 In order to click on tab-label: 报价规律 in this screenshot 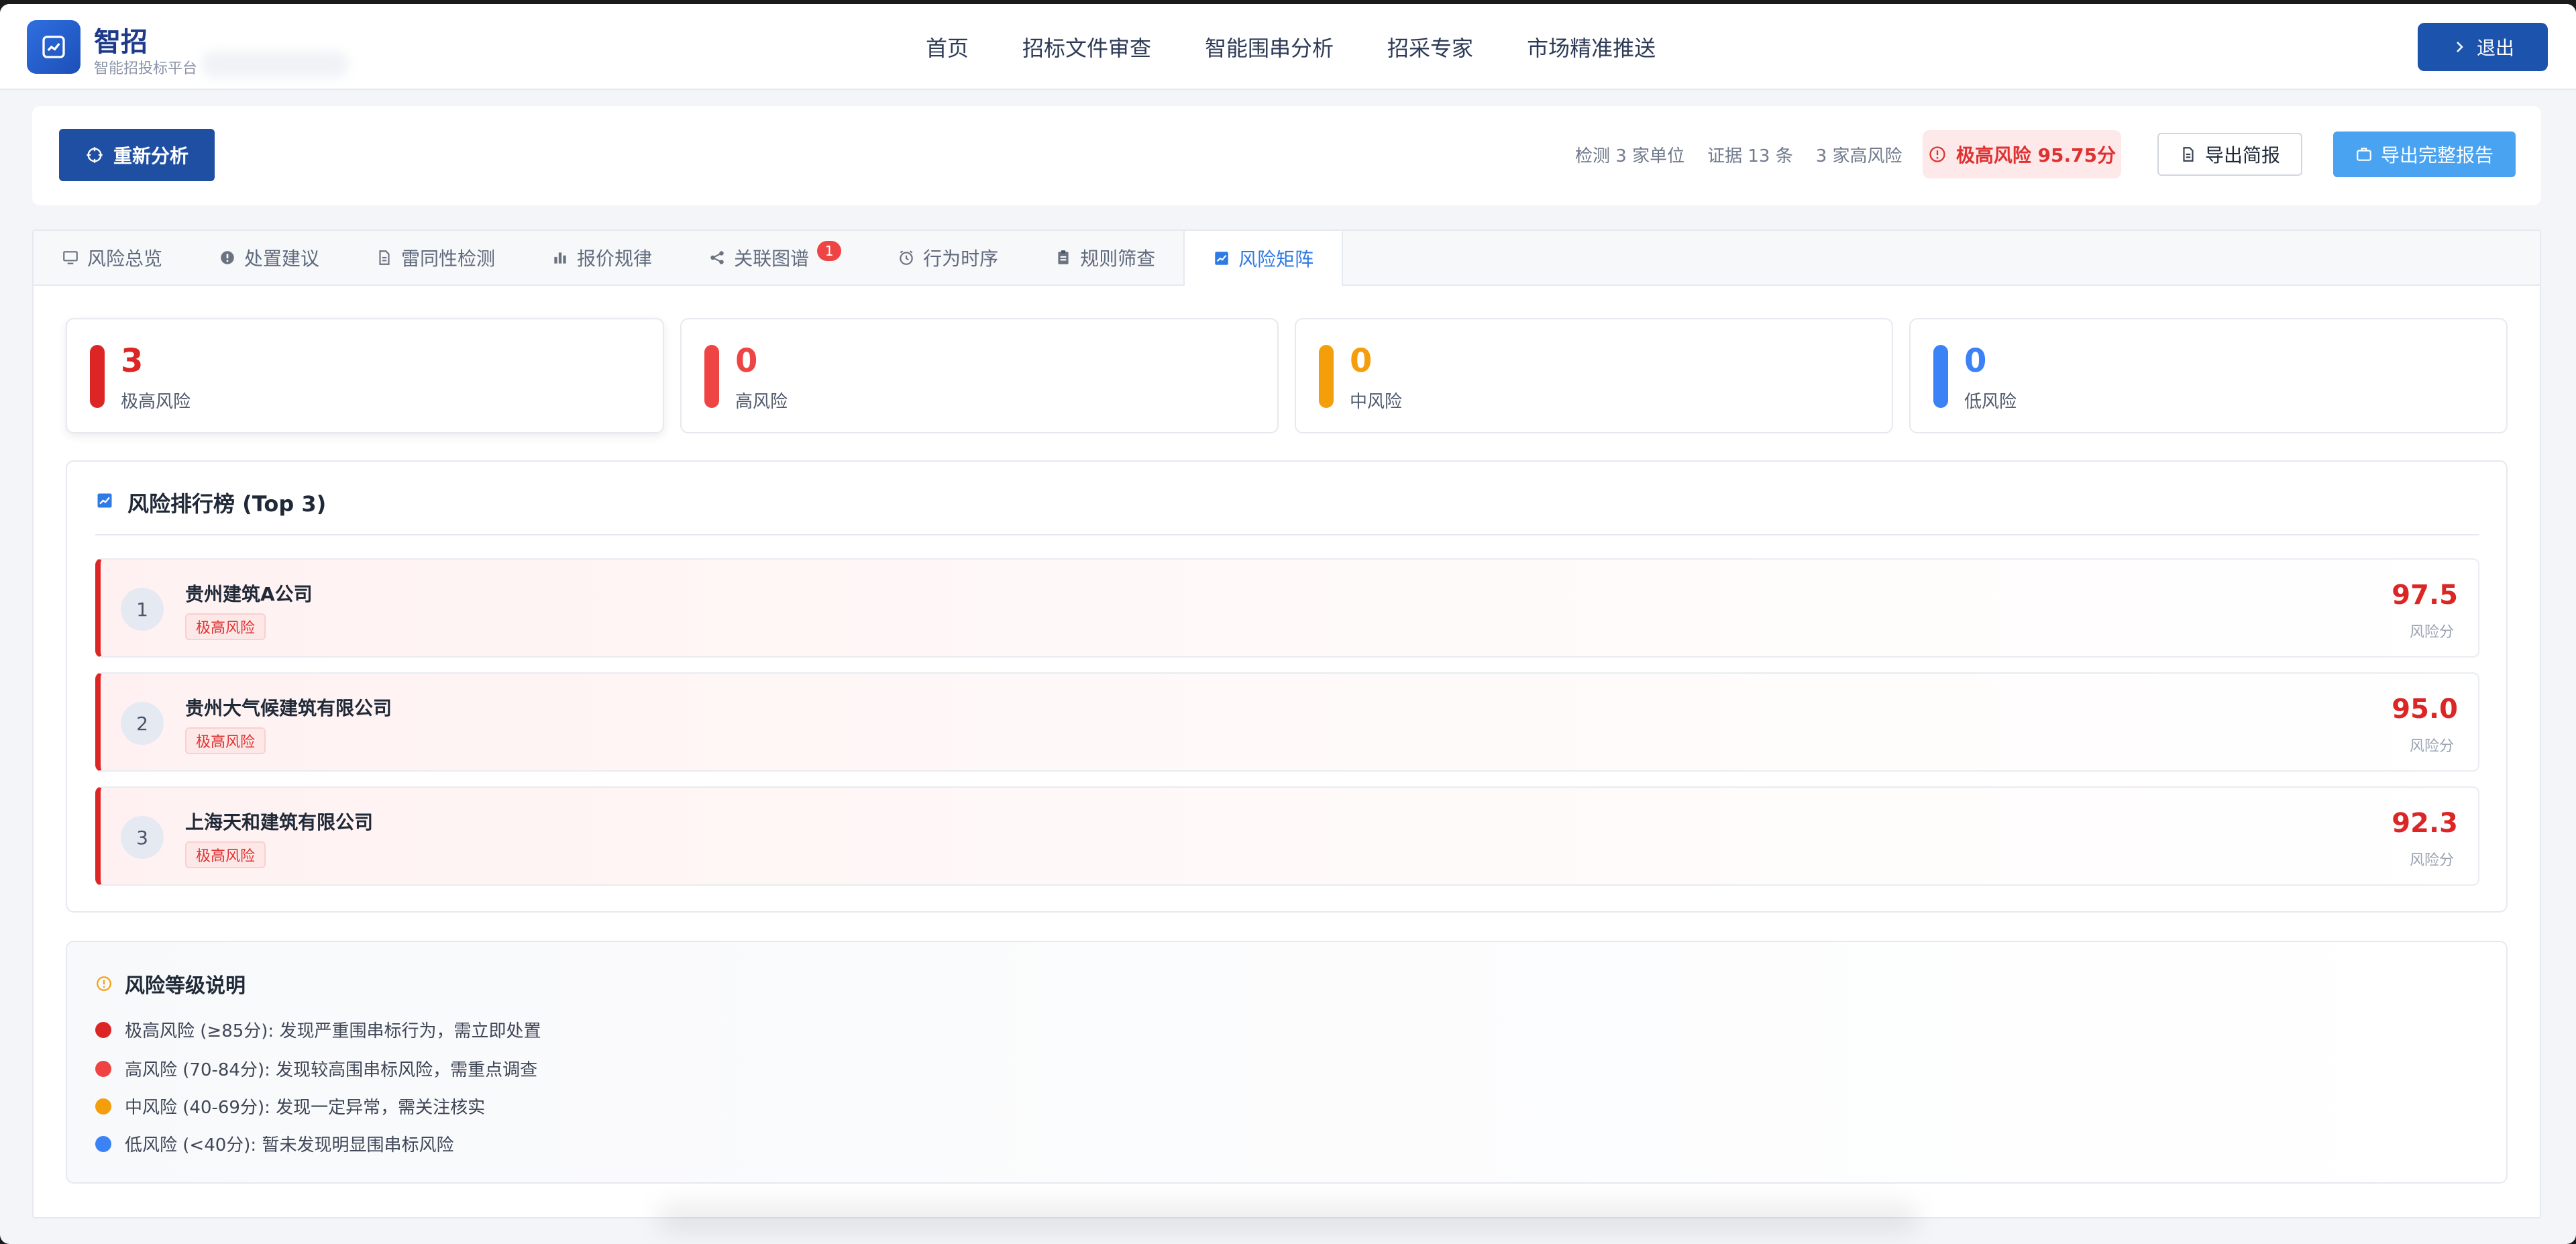, I will do `click(615, 259)`.